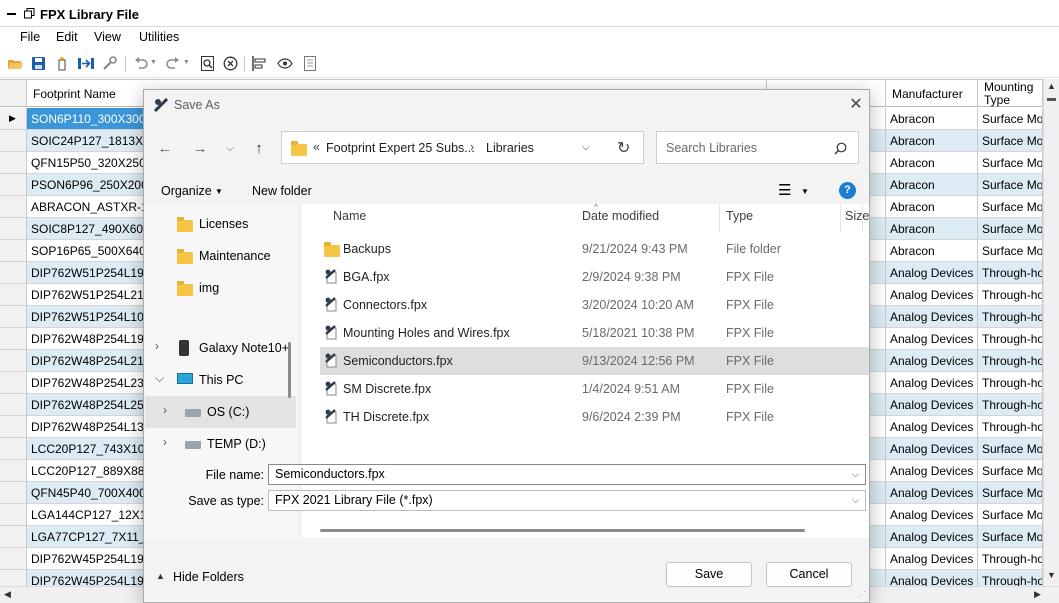 The image size is (1059, 603). What do you see at coordinates (160, 576) in the screenshot?
I see `chevron-up-icon: ▲` at bounding box center [160, 576].